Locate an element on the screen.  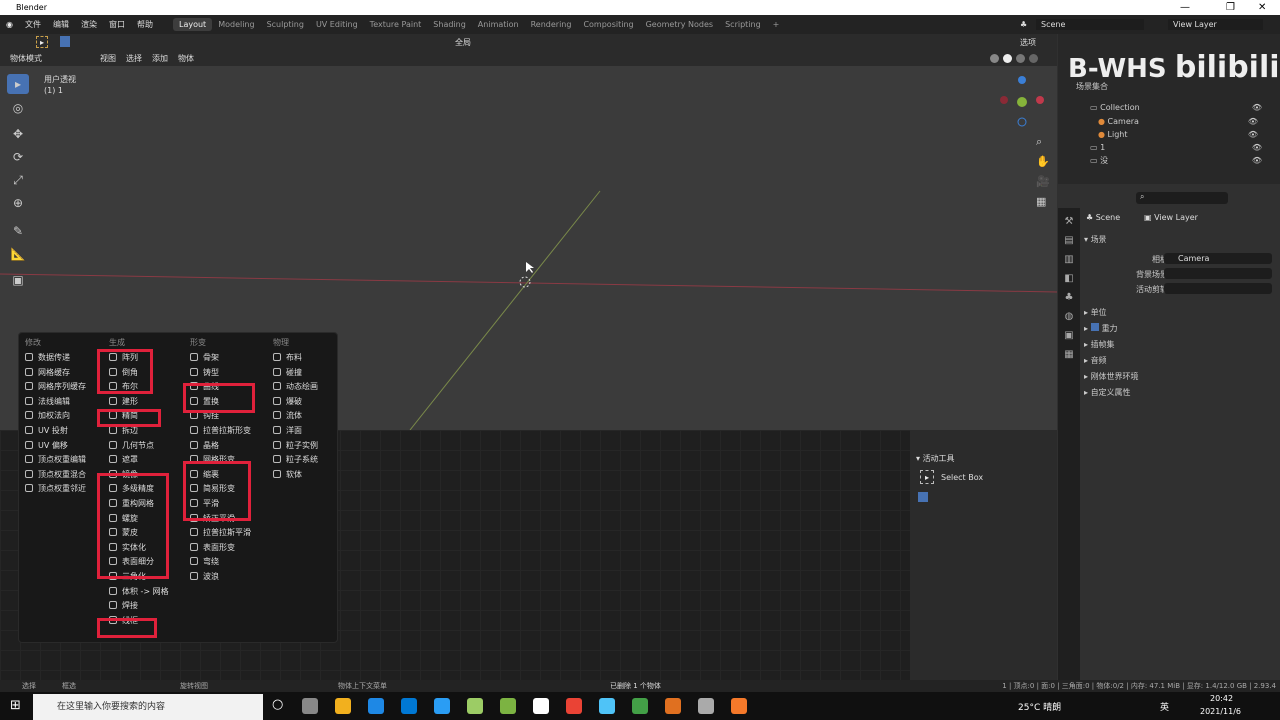
panel-header: ▸ 自定义属性 is located at coordinates (1107, 392).